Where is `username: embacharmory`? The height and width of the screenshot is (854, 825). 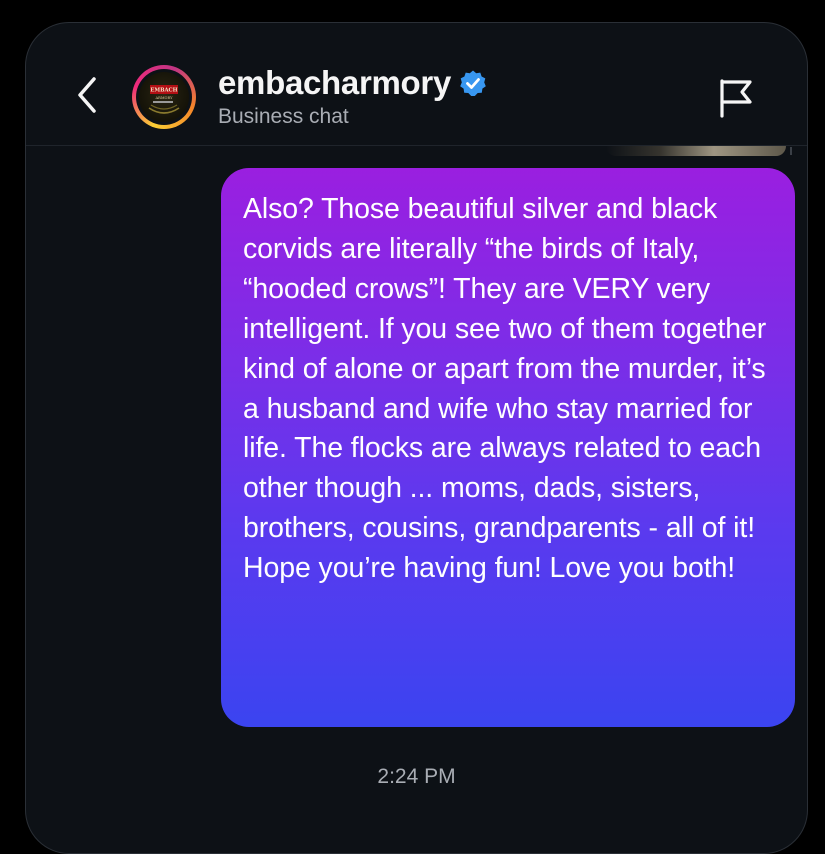 username: embacharmory is located at coordinates (335, 82).